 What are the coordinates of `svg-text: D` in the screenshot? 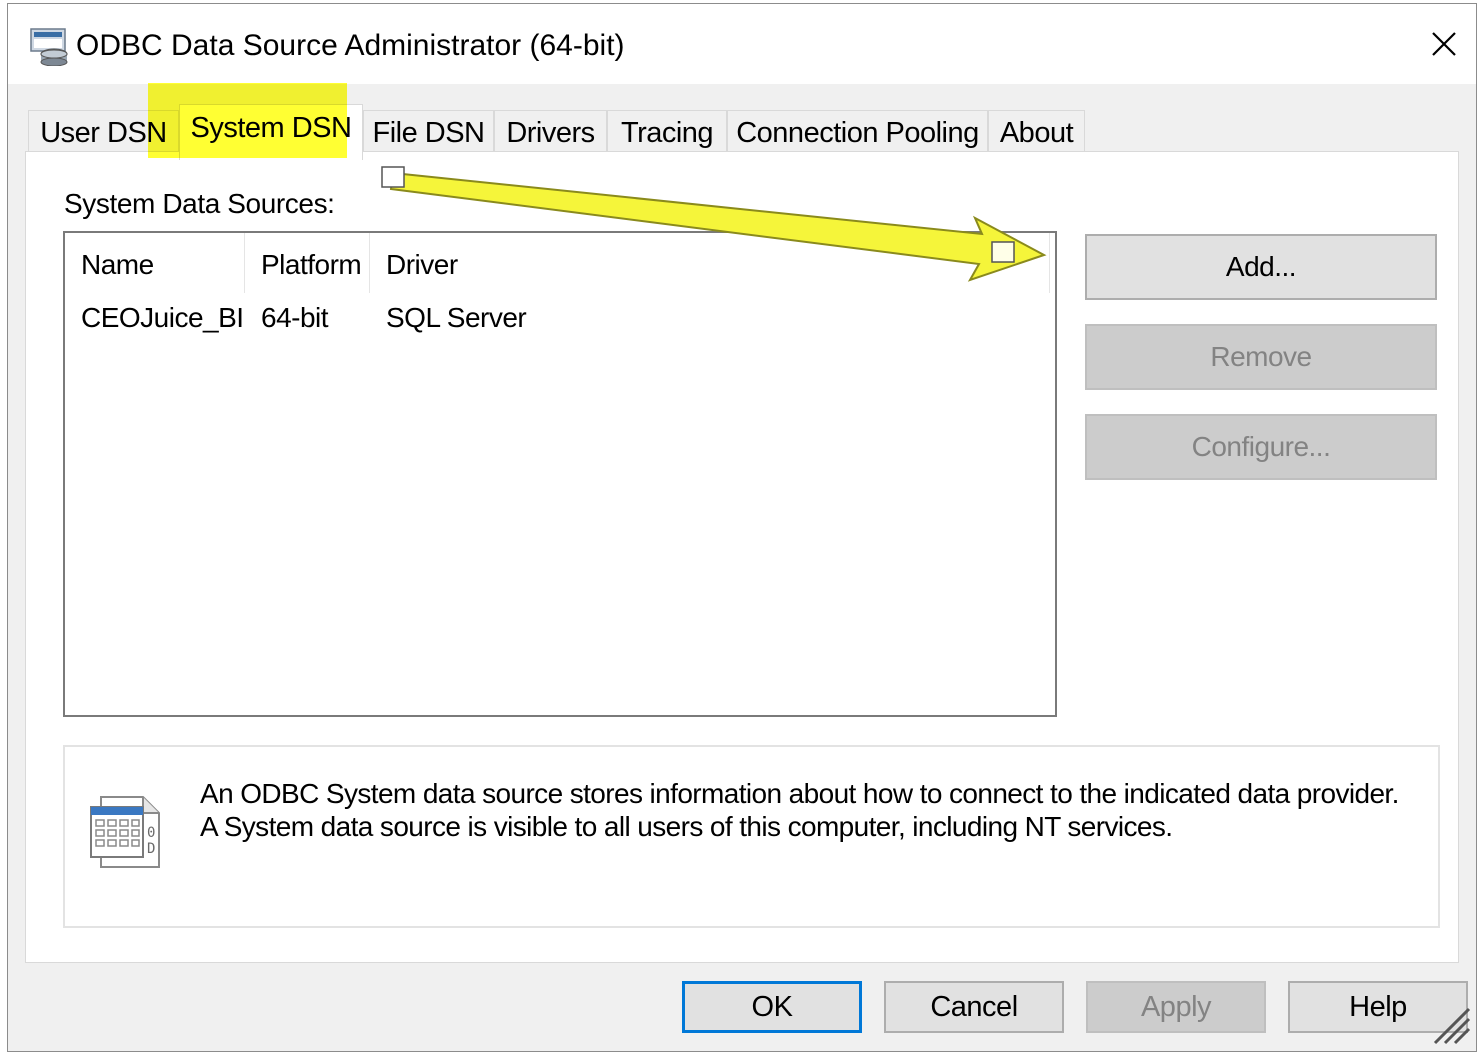 It's located at (151, 849).